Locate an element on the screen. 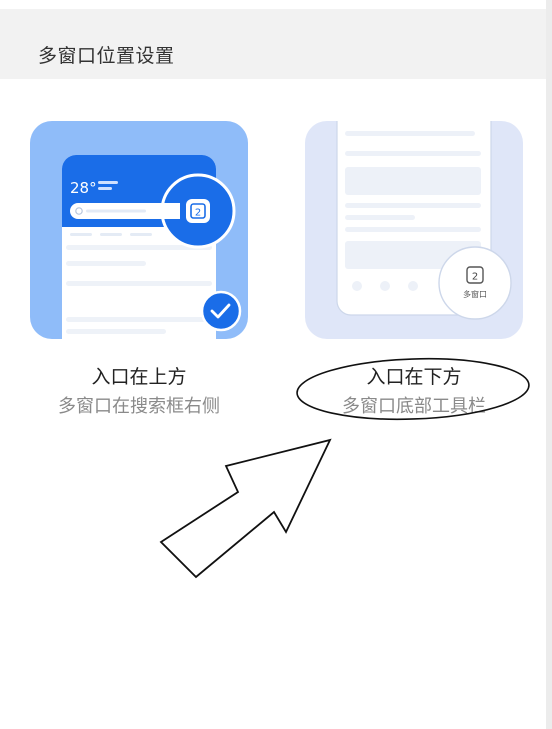  tab-count-text-bottom: 2 is located at coordinates (475, 277).